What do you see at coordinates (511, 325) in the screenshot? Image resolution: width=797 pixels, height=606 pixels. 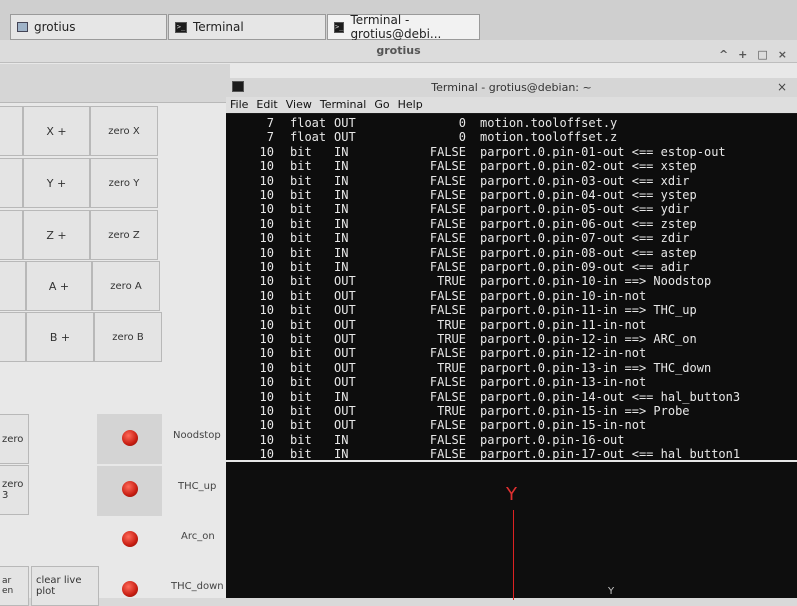 I see `terminal-line: 10 bit OUT TRUE parport.0.pin-11-in-not` at bounding box center [511, 325].